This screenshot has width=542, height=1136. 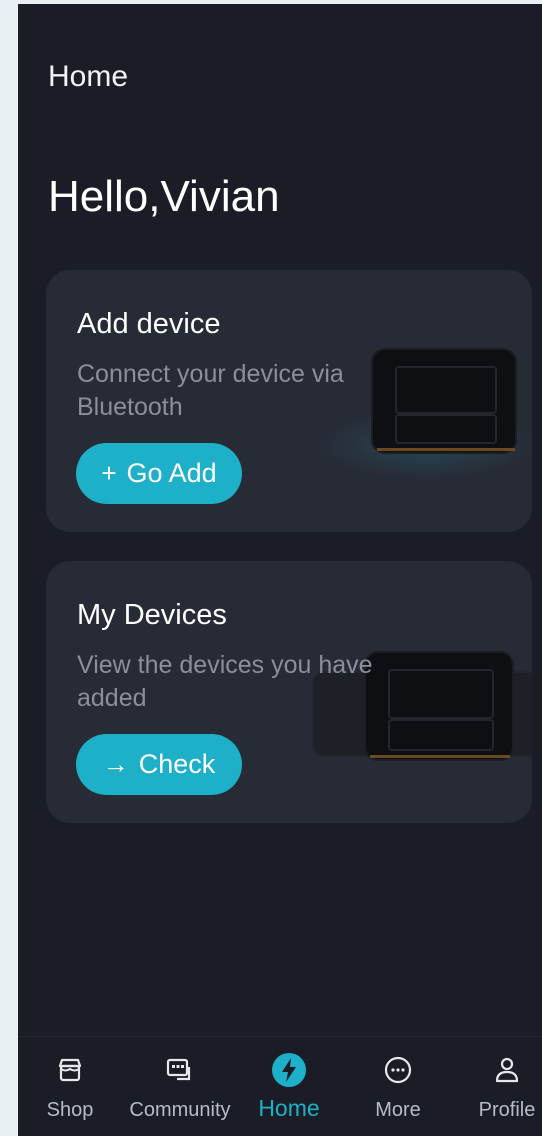 What do you see at coordinates (398, 1110) in the screenshot?
I see `nav-label-more: More` at bounding box center [398, 1110].